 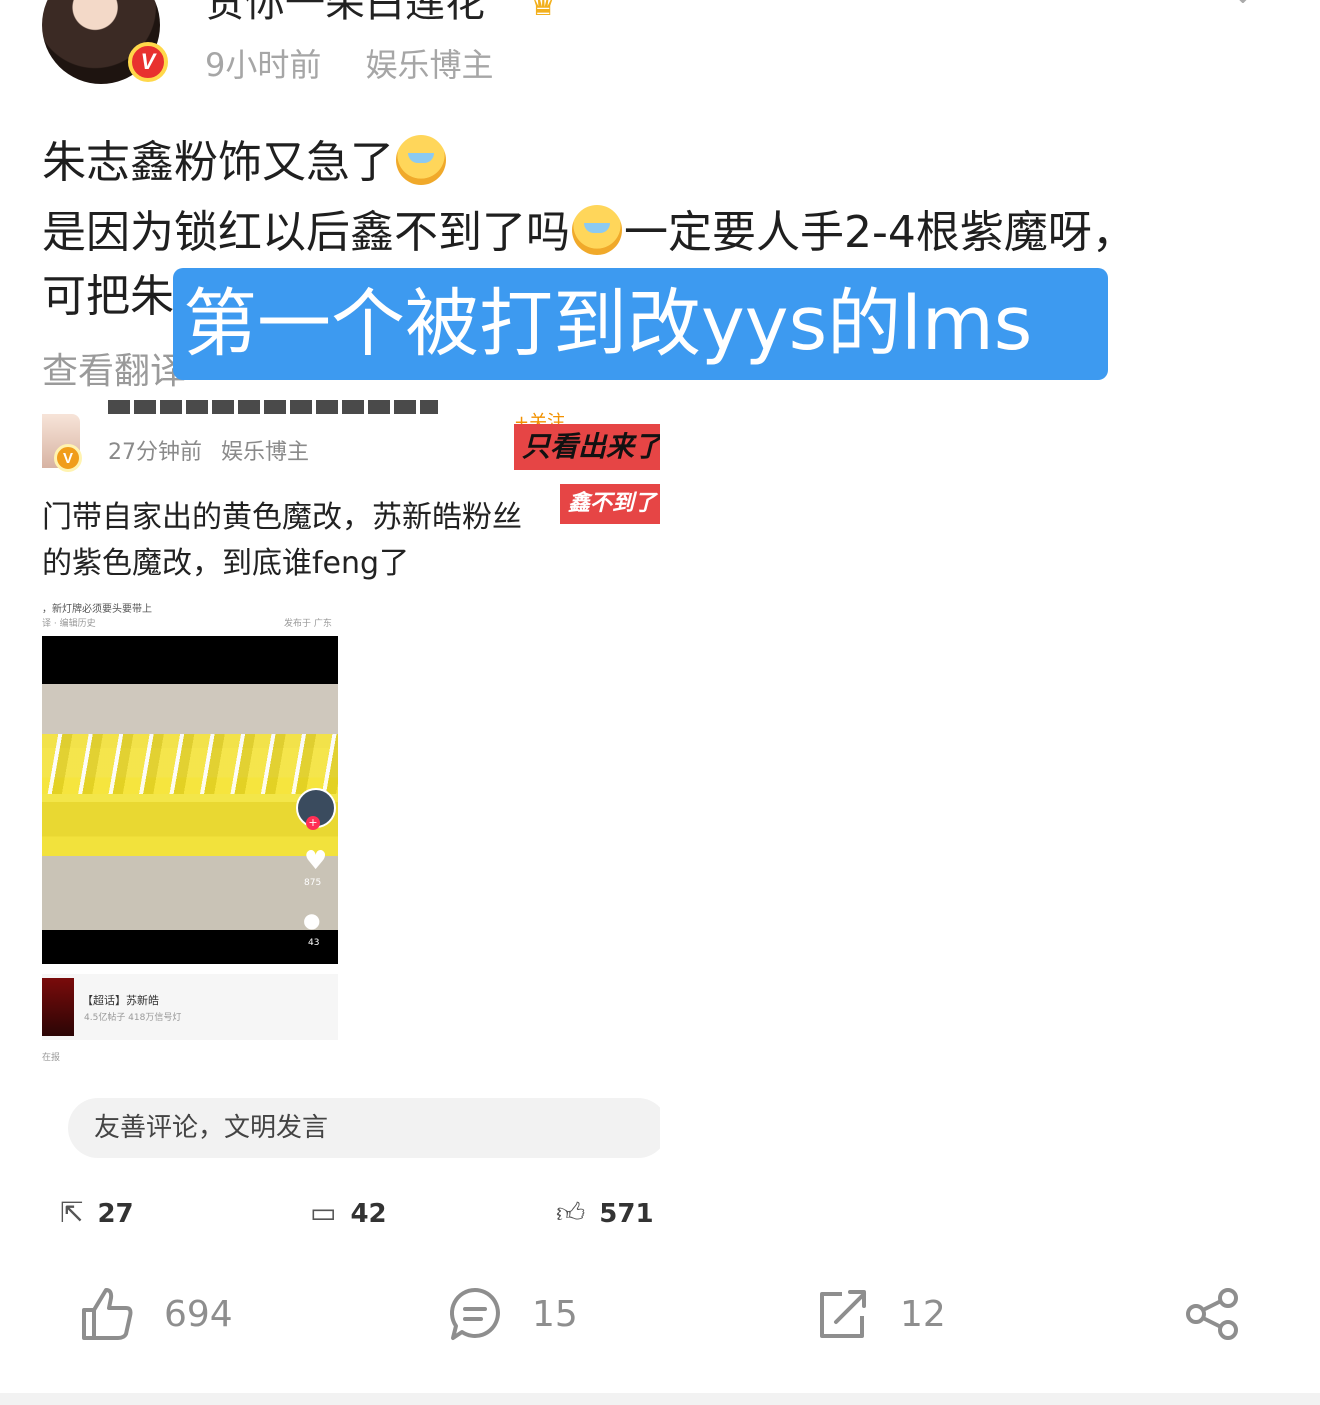 I want to click on post-meta: 9小时前 娱乐博主, so click(x=366, y=63).